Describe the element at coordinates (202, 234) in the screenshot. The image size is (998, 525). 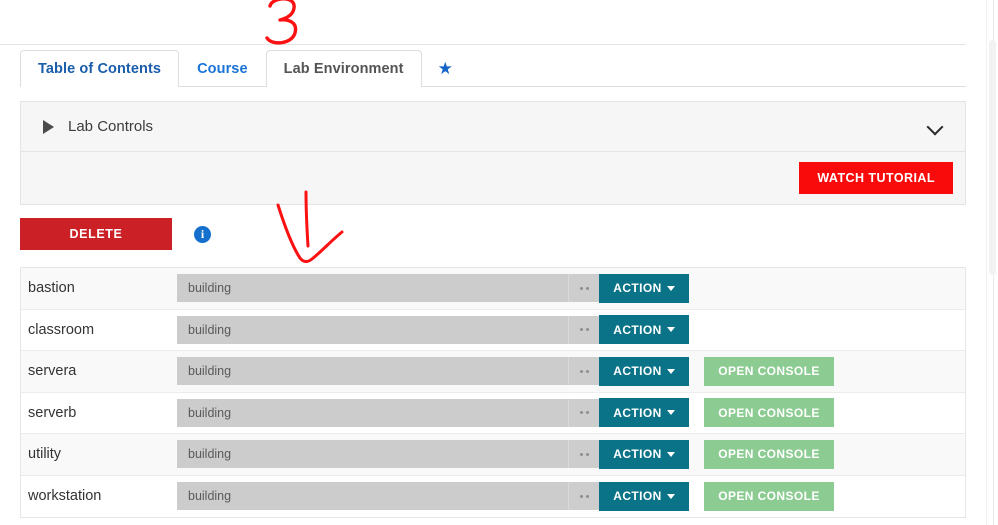
I see `info-icon: i` at that location.